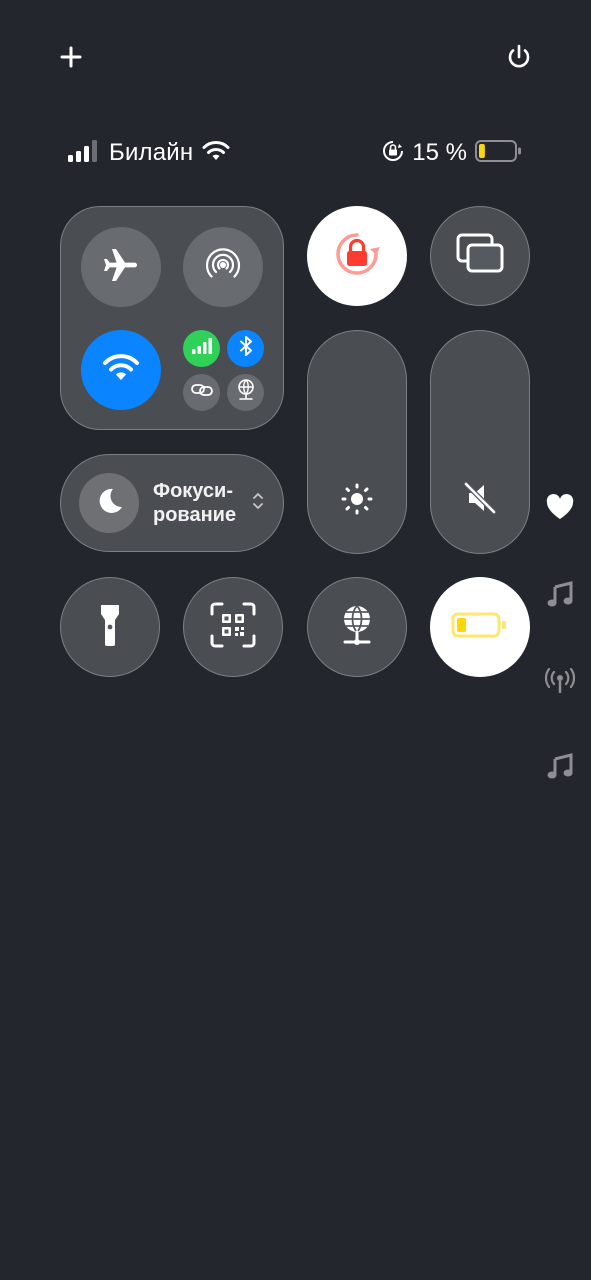 The image size is (591, 1280). Describe the element at coordinates (172, 318) in the screenshot. I see `connectivity-group` at that location.